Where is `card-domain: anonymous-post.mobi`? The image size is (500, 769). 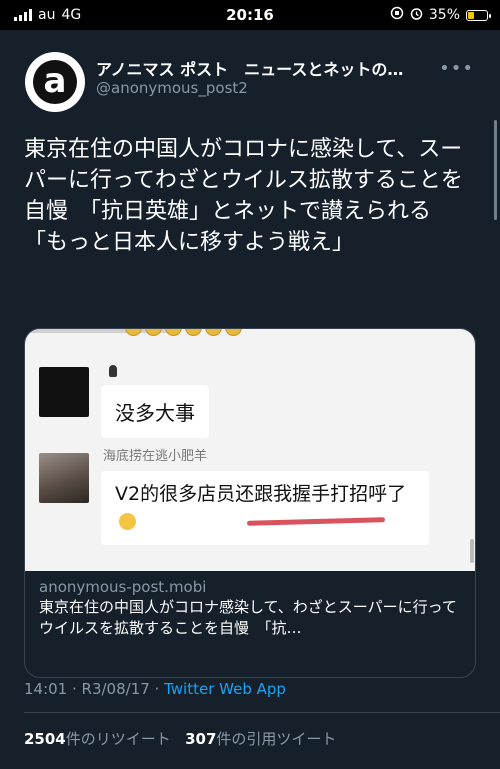 card-domain: anonymous-post.mobi is located at coordinates (123, 587).